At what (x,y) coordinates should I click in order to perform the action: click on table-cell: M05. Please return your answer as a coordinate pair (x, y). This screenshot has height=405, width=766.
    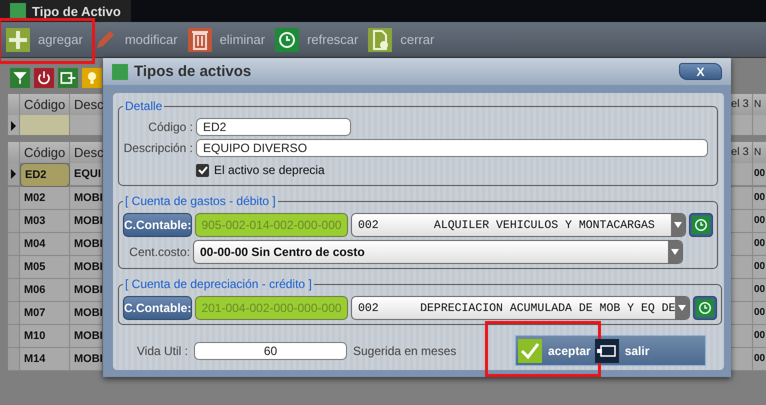
    Looking at the image, I should click on (45, 267).